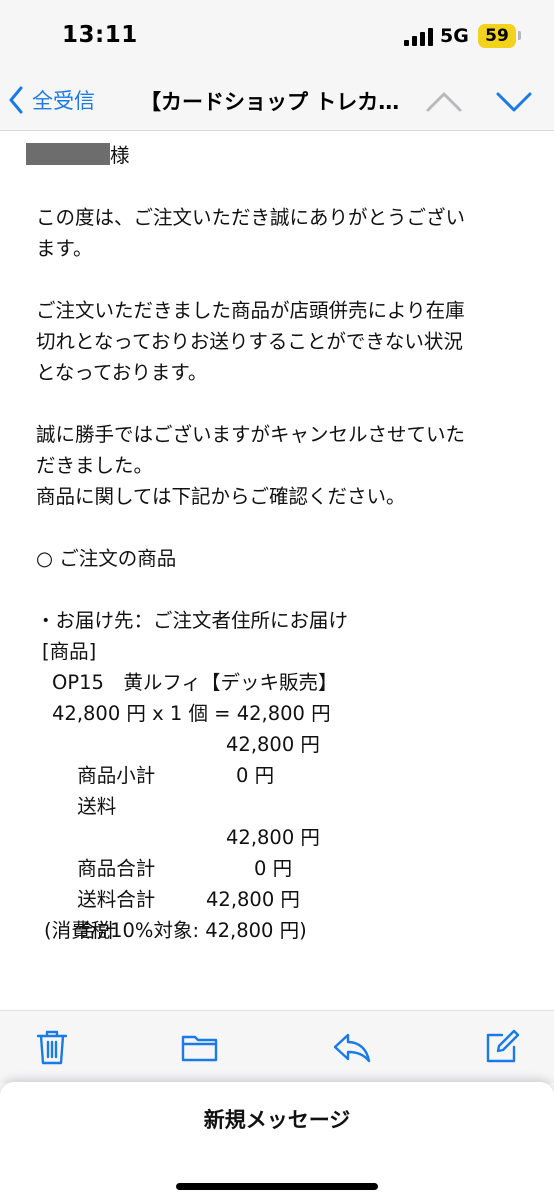 This screenshot has height=1199, width=554. Describe the element at coordinates (250, 310) in the screenshot. I see `paragraph-line: ご注文いただきました商品が店頭併売により在庫` at that location.